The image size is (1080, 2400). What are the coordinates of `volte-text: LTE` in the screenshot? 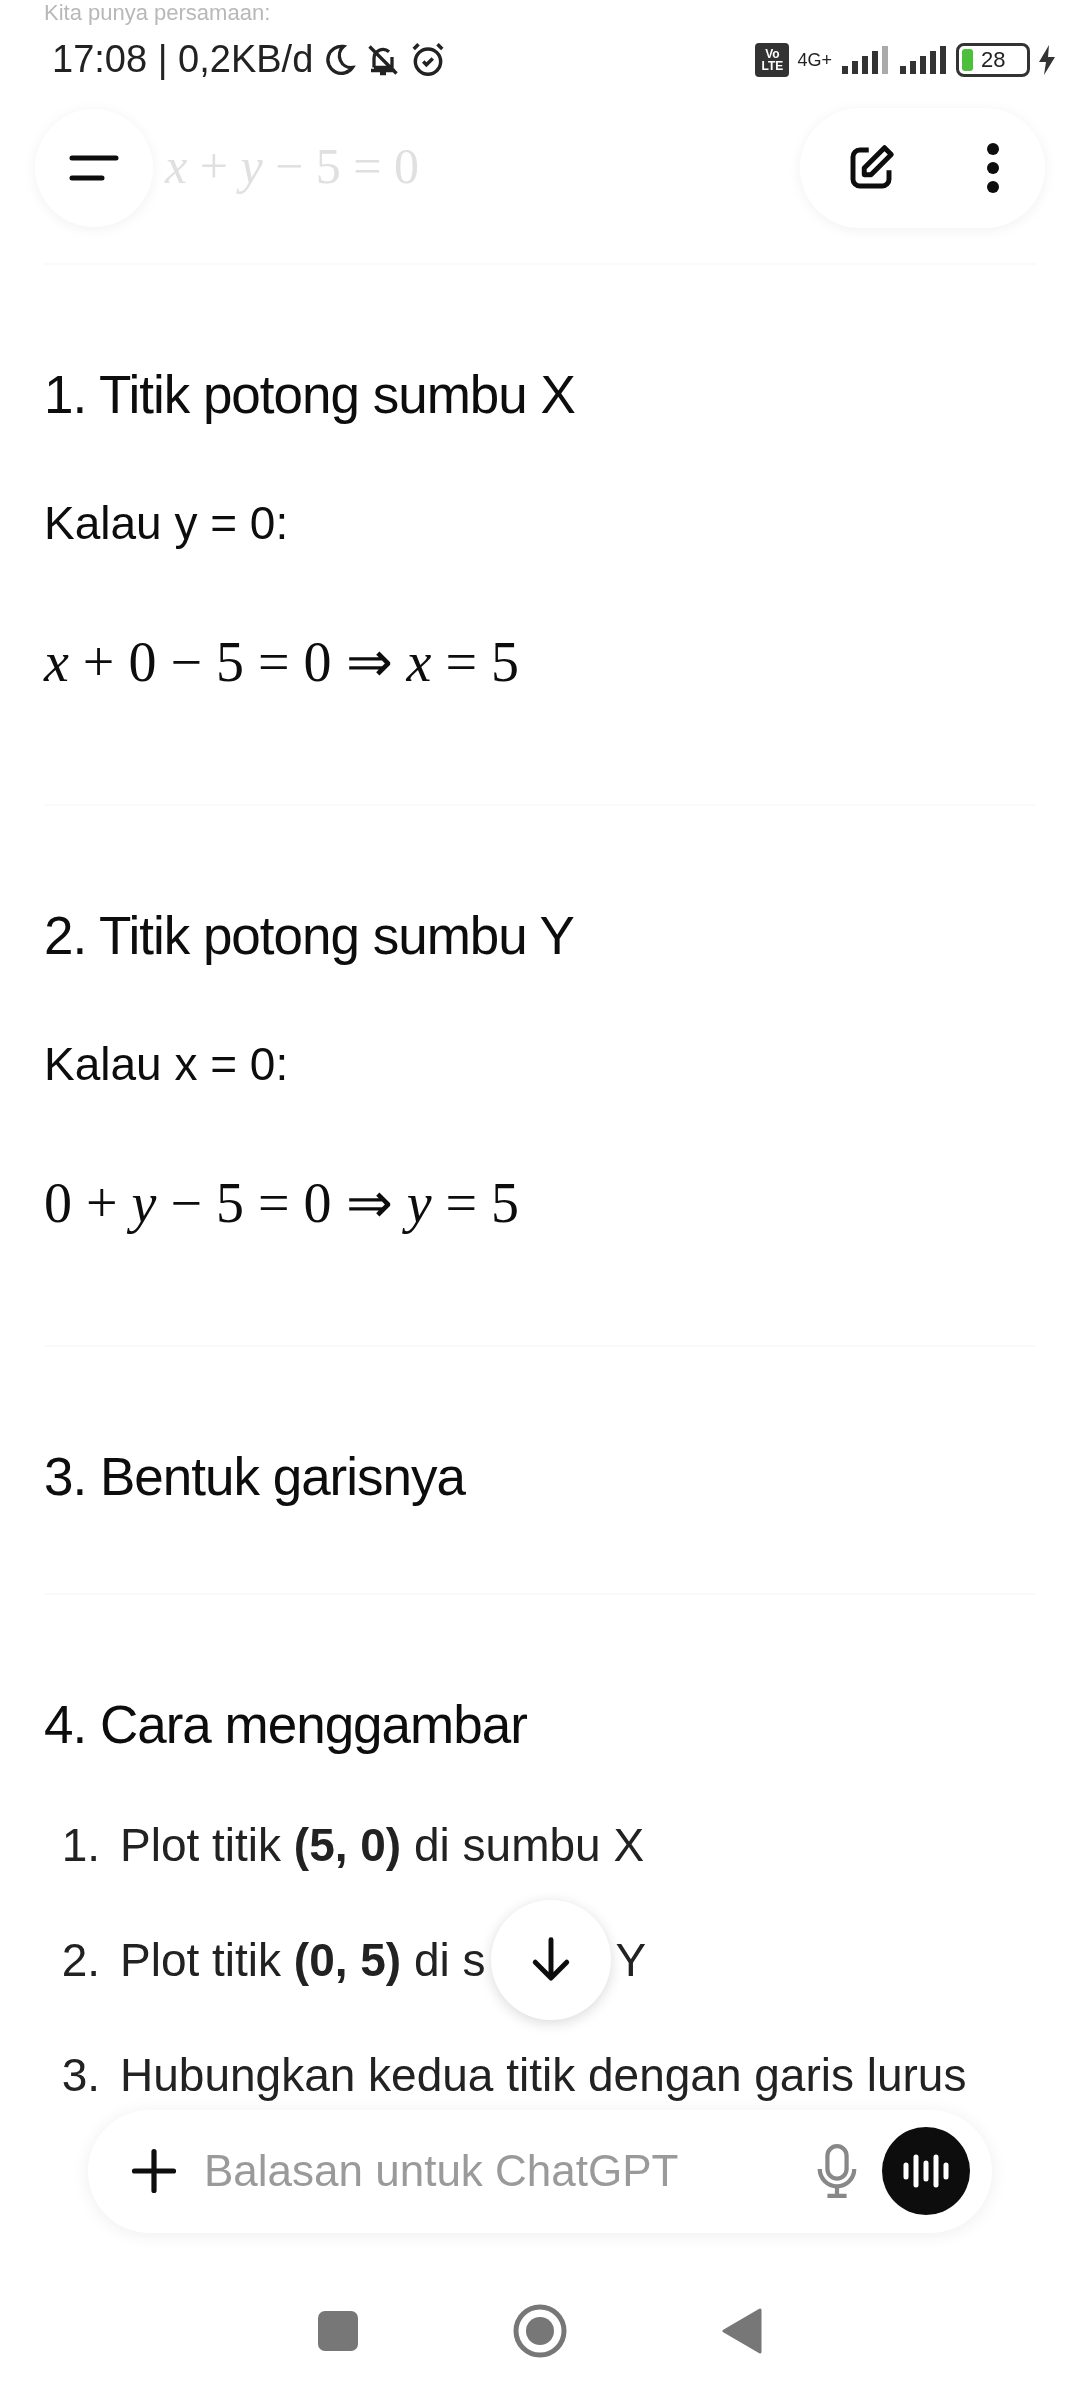 It's located at (772, 65).